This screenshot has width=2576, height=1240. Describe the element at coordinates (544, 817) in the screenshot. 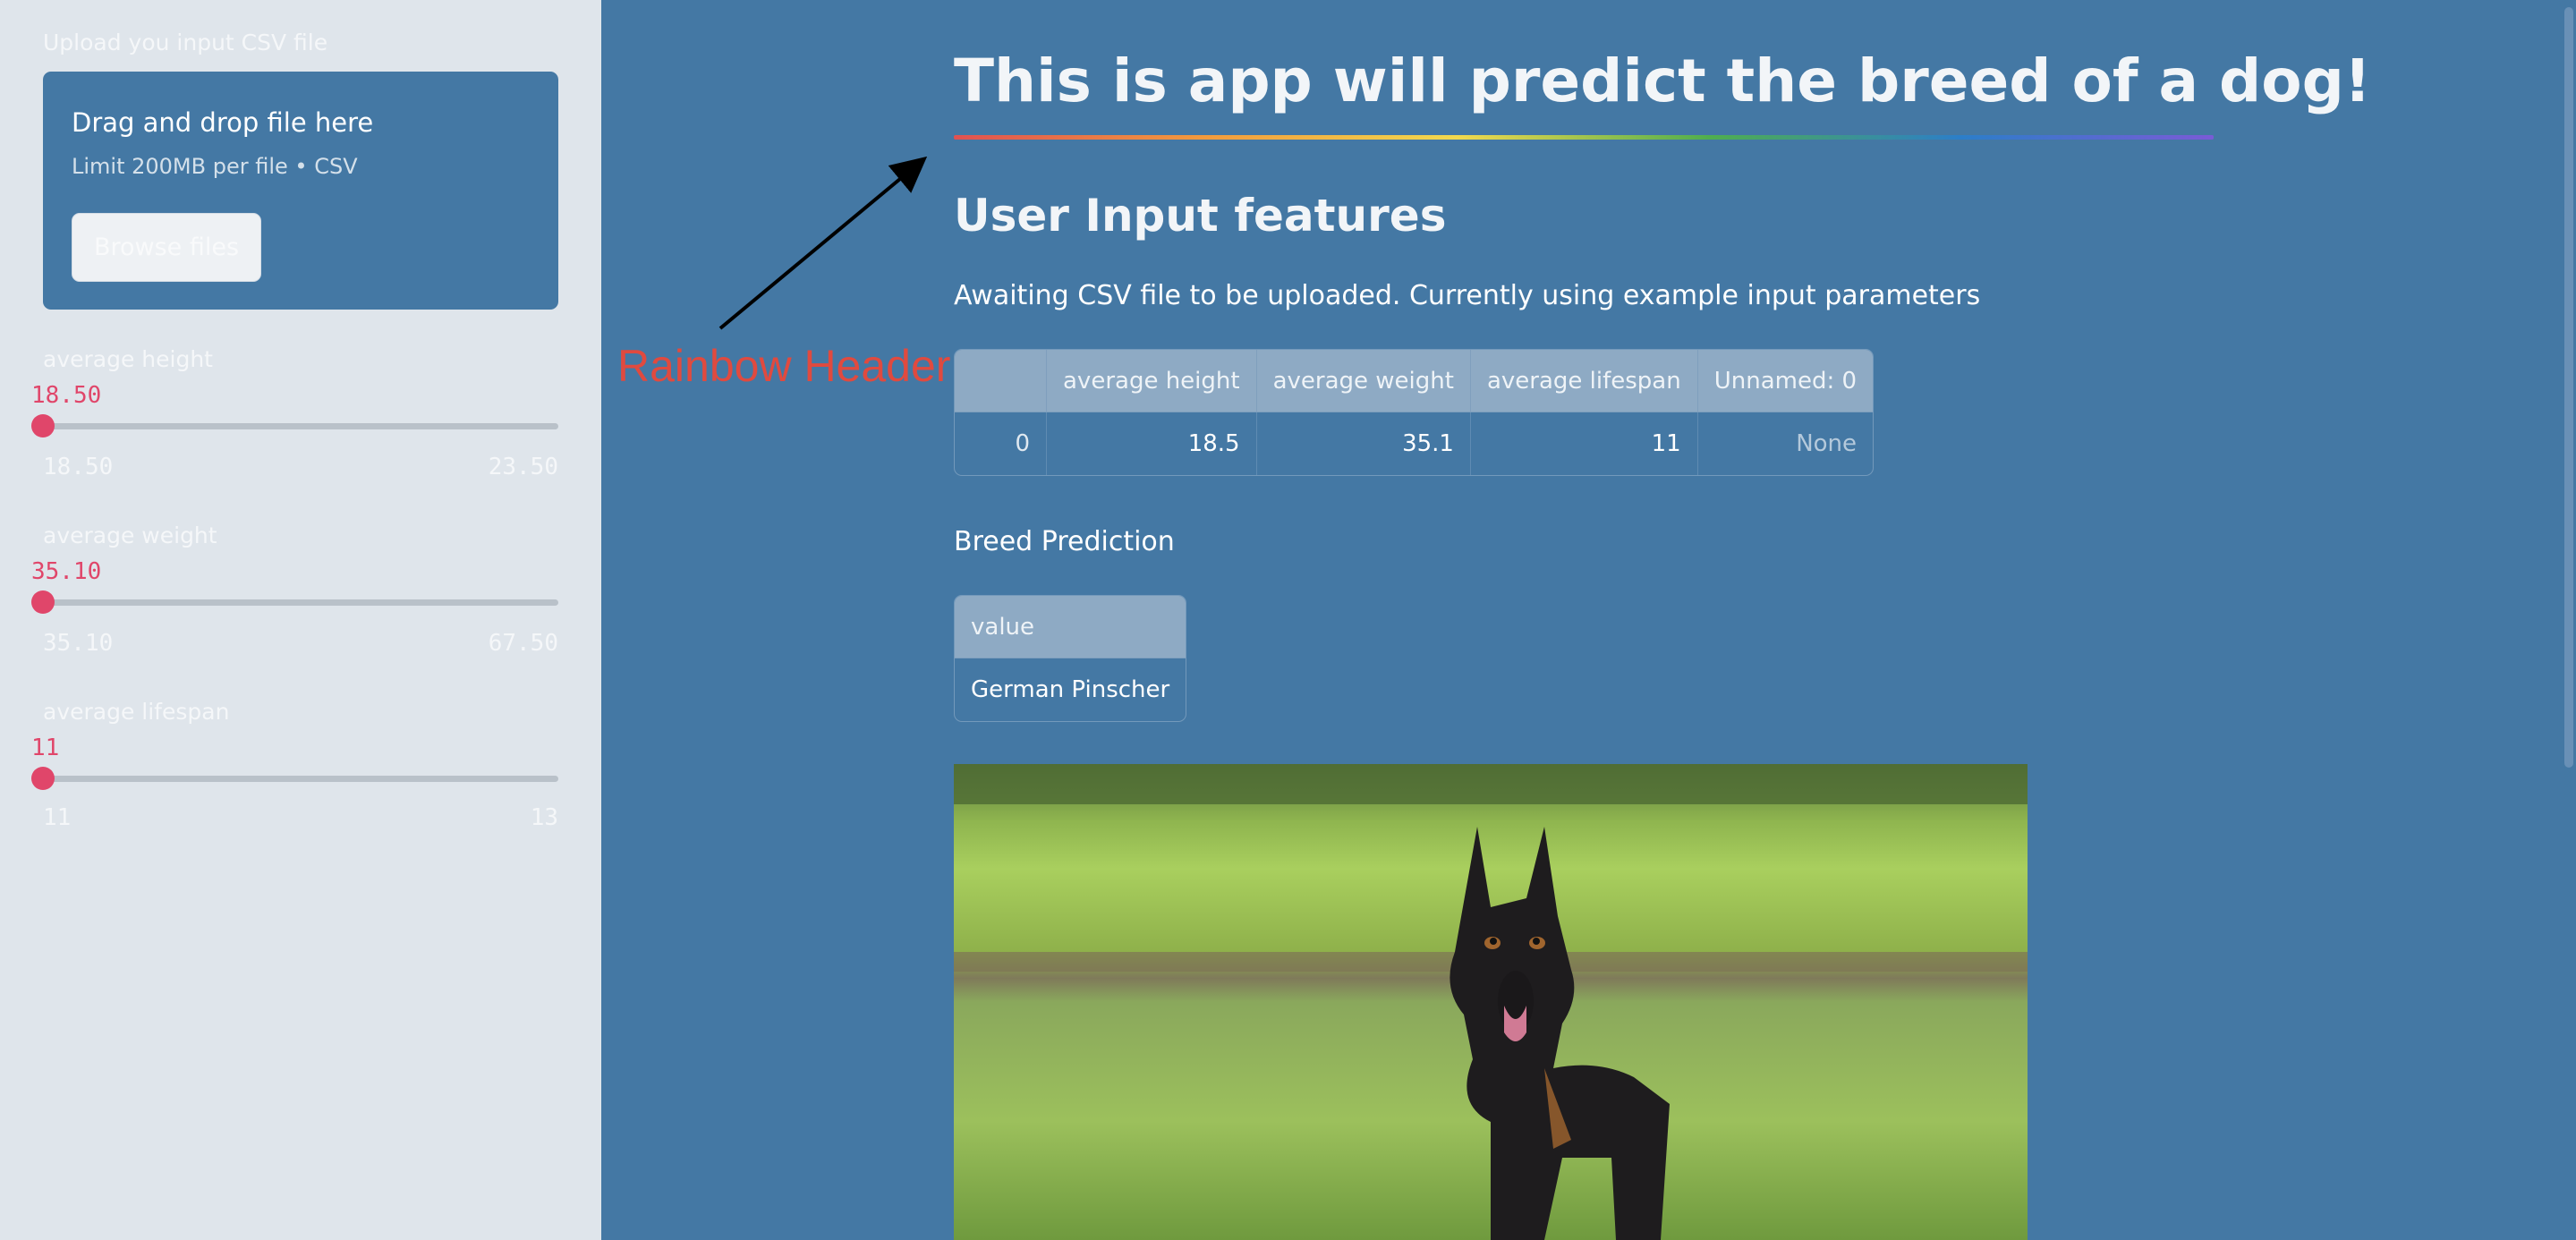

I see `slider-max-lifespan: 13` at that location.